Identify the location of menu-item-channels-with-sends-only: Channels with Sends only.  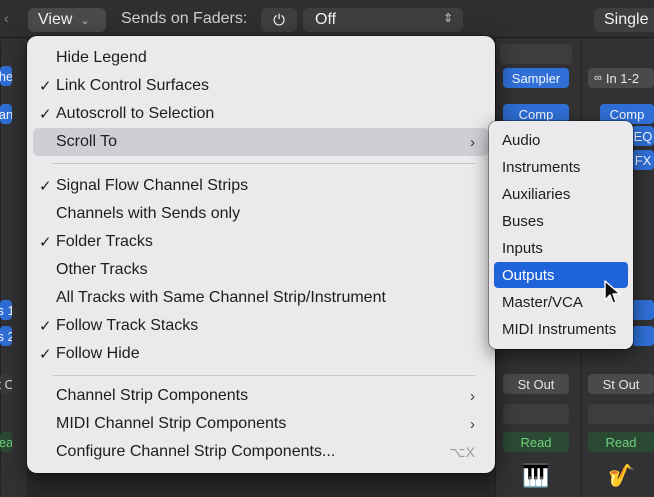
(261, 214).